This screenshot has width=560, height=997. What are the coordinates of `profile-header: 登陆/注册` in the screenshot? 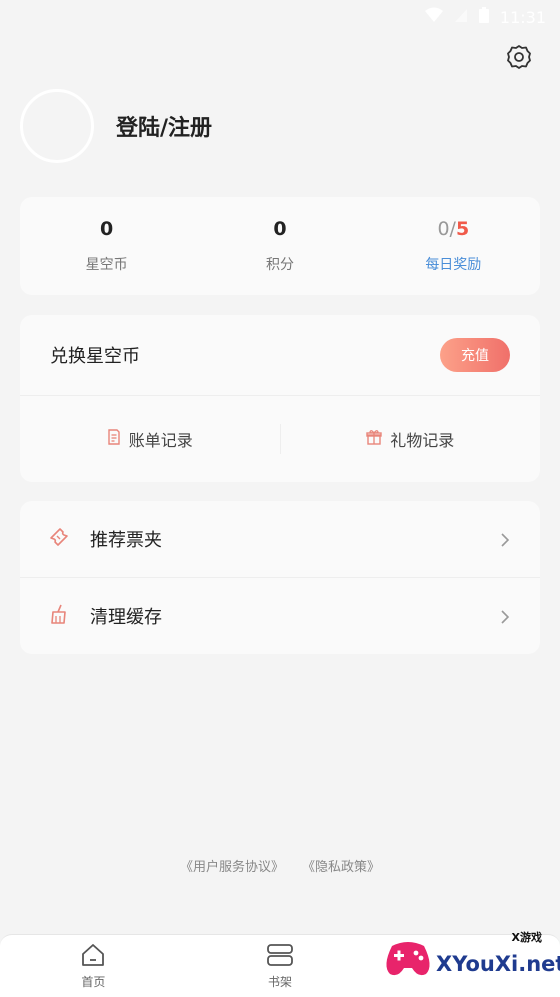 It's located at (280, 126).